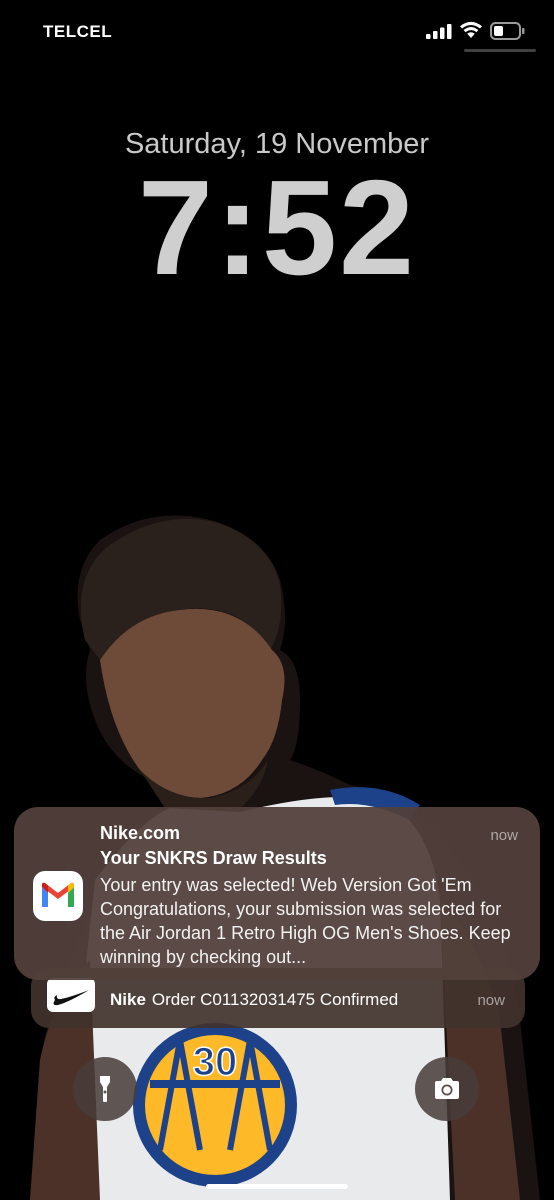 The image size is (554, 1200). Describe the element at coordinates (277, 227) in the screenshot. I see `lock-time: 7:52` at that location.